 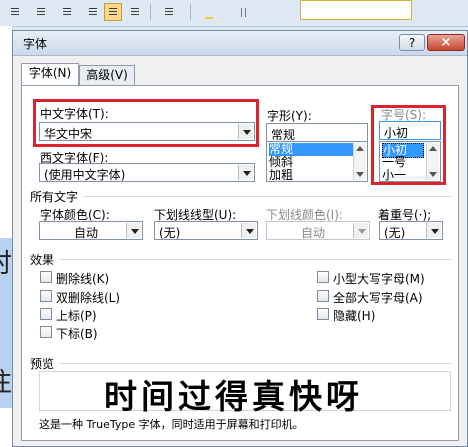 What do you see at coordinates (410, 161) in the screenshot?
I see `font-size-list: 小初 一号 小一` at bounding box center [410, 161].